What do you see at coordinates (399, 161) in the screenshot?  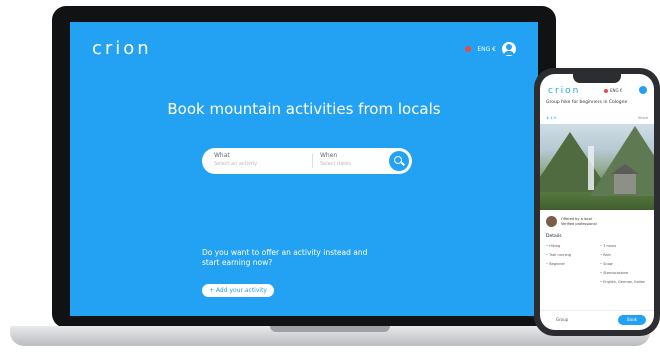 I see `search-icon` at bounding box center [399, 161].